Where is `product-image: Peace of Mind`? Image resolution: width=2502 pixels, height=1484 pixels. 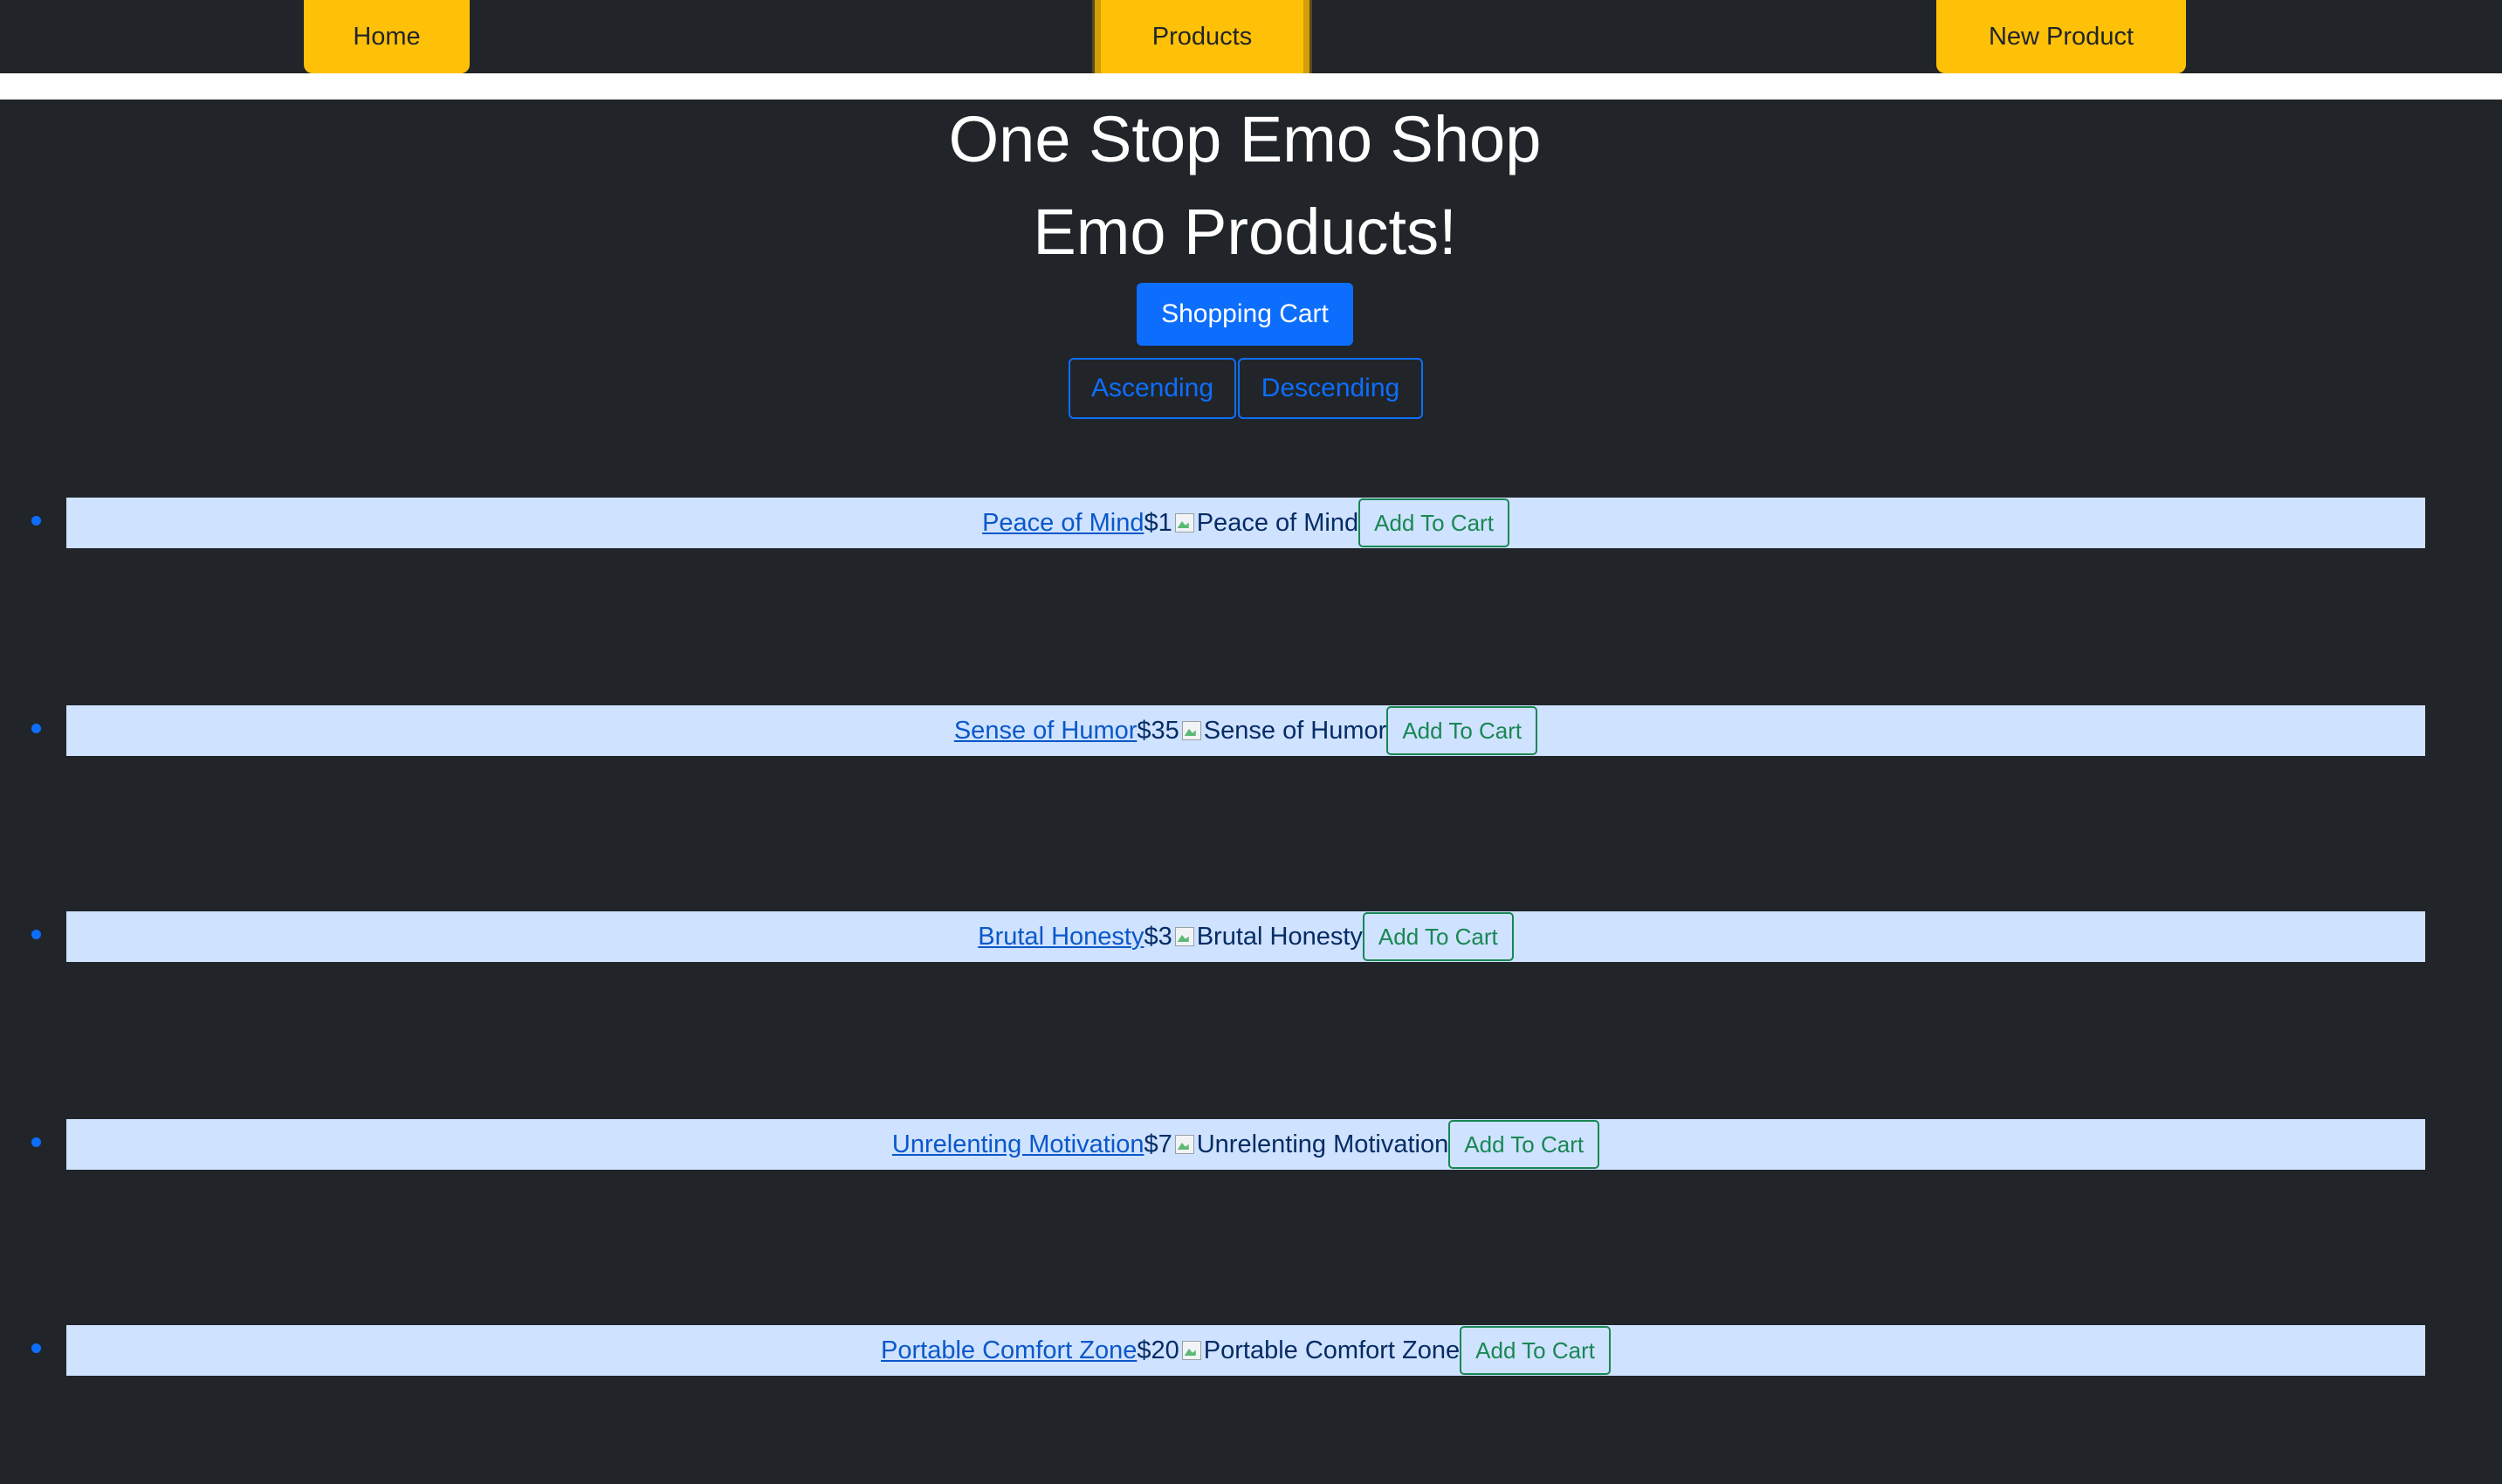 product-image: Peace of Mind is located at coordinates (1265, 523).